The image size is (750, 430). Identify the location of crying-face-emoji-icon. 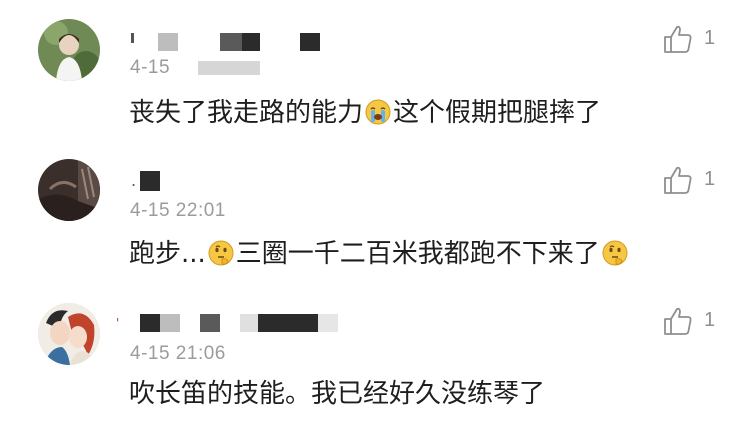
(378, 112).